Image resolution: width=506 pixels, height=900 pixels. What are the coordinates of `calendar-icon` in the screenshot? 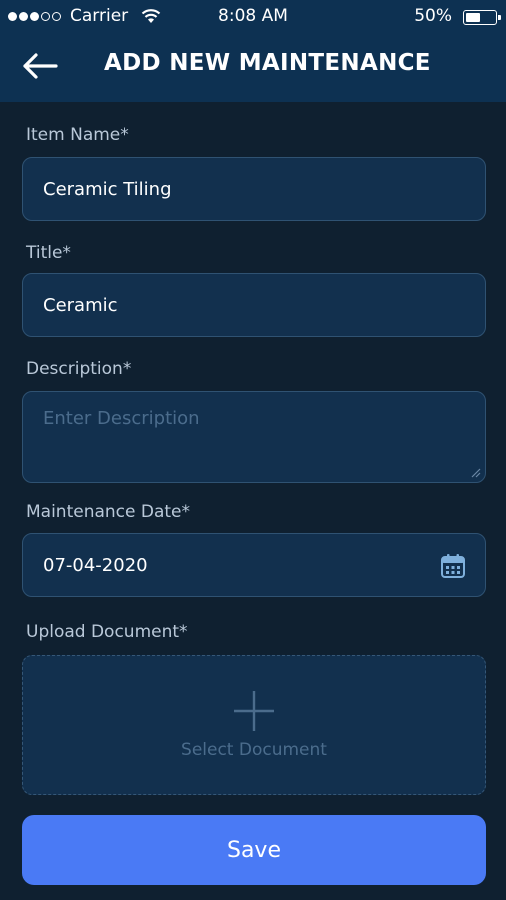 It's located at (453, 566).